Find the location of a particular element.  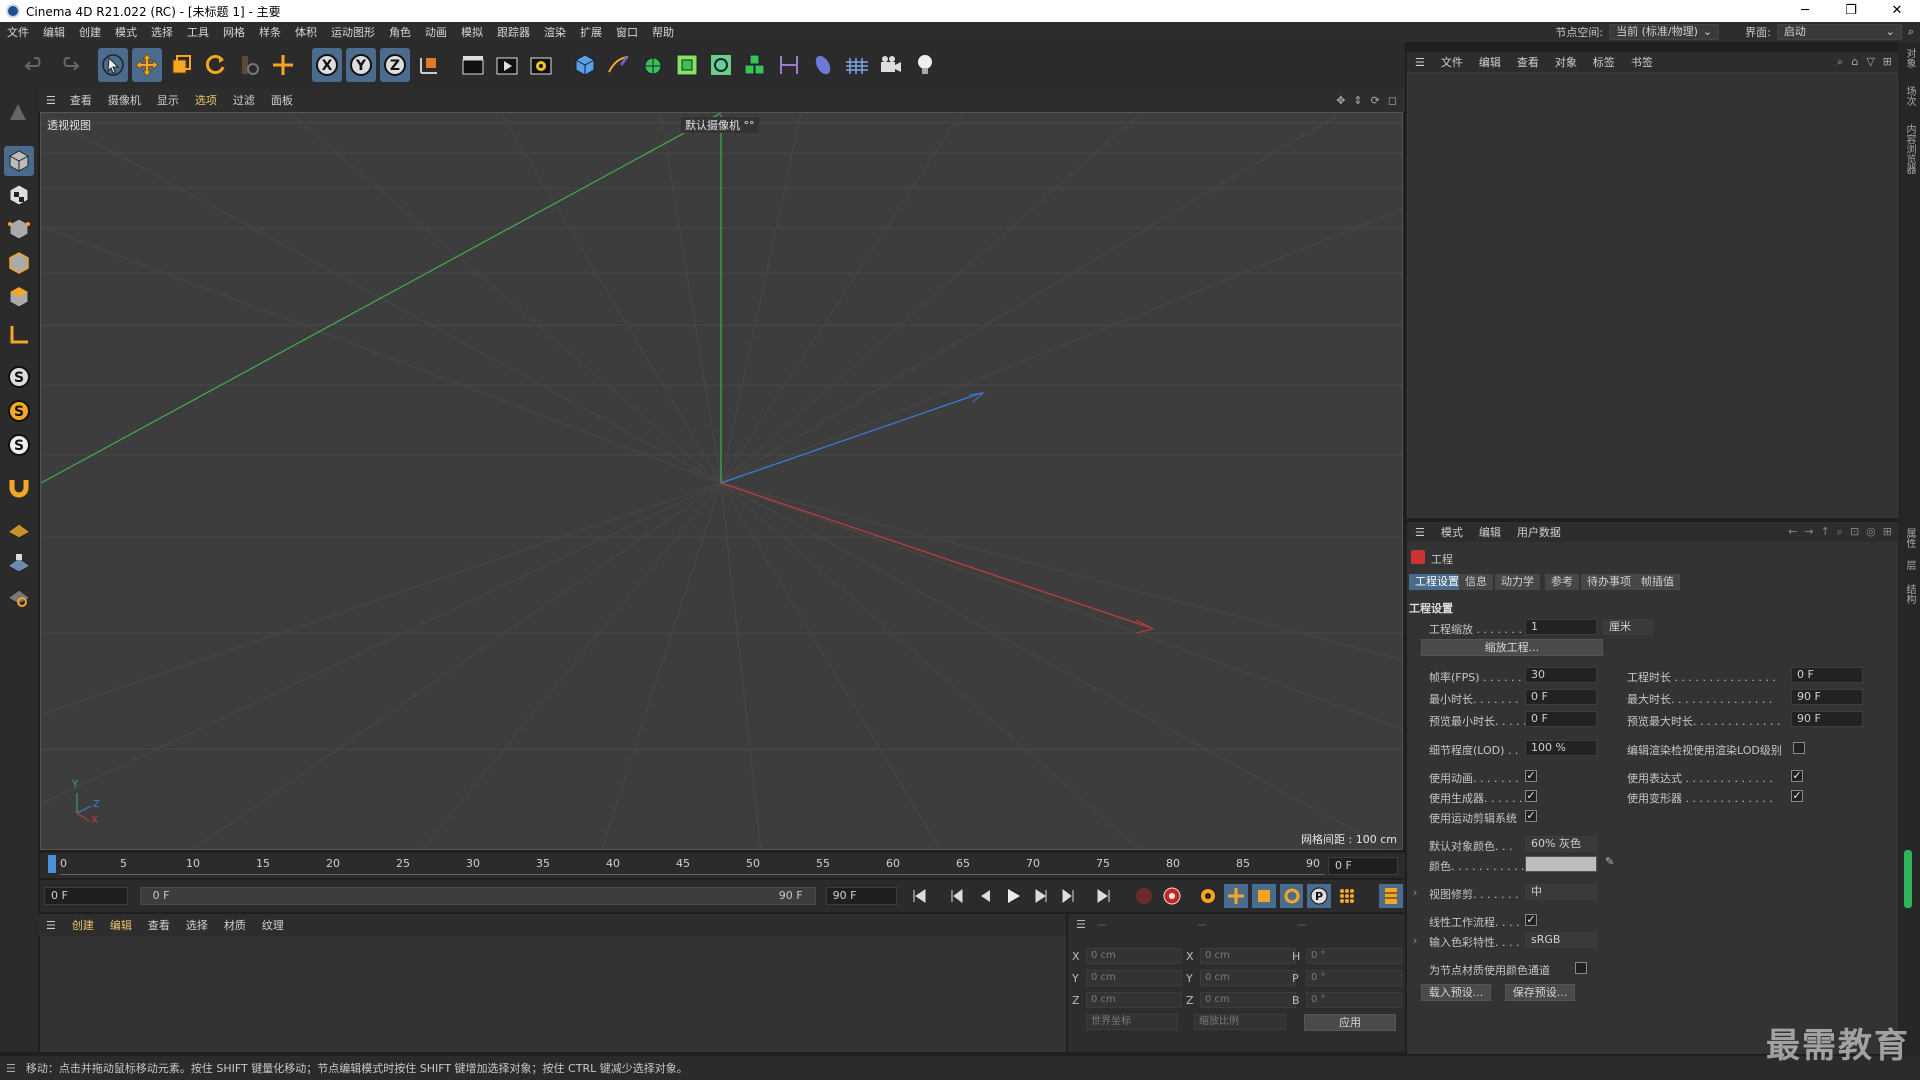

pos-x-field: 0 cm is located at coordinates (1134, 956).